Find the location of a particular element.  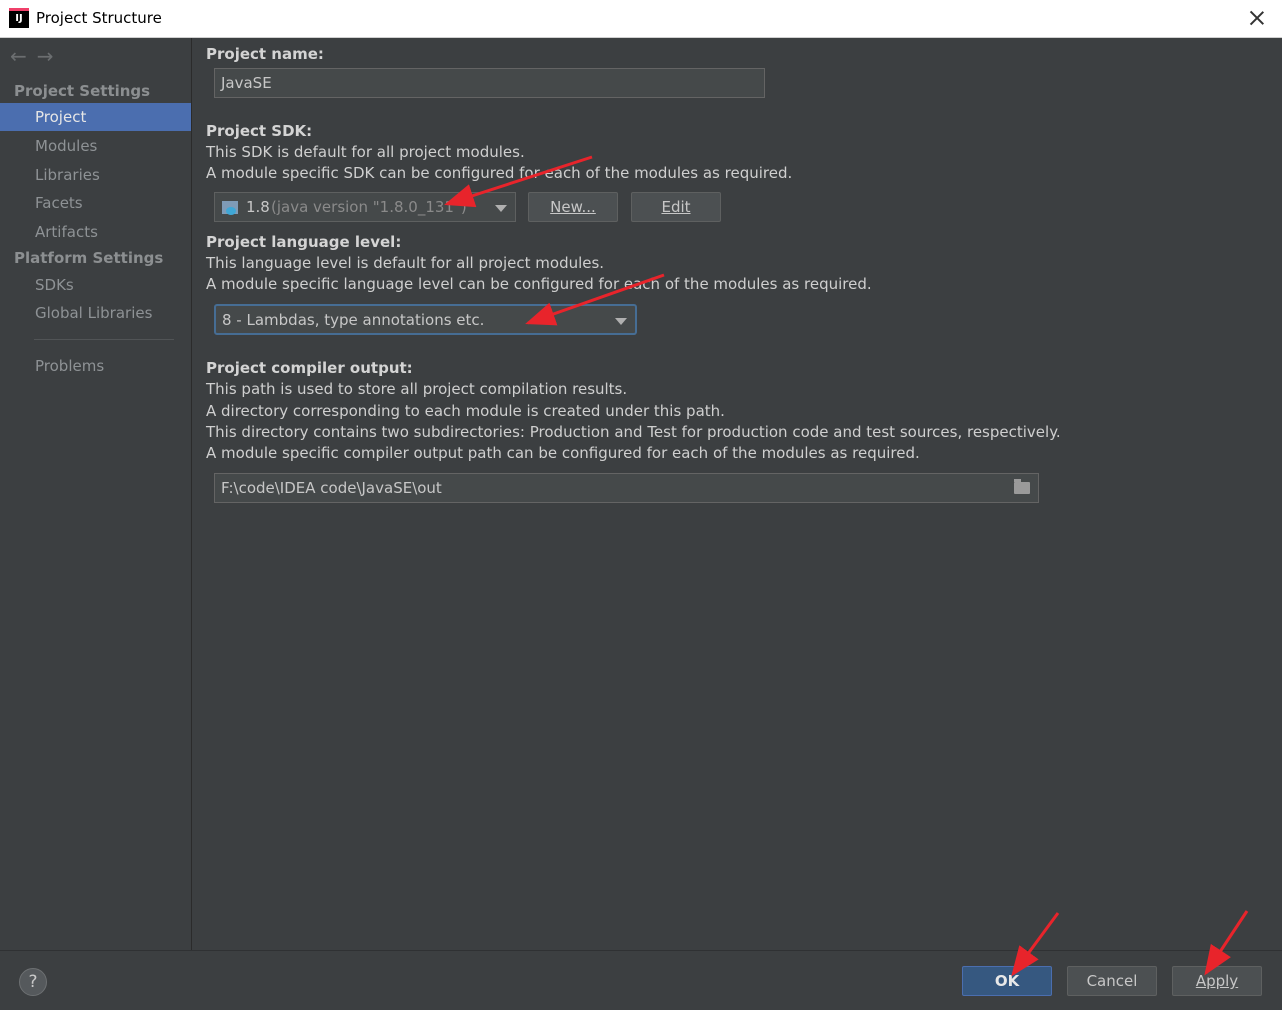

compiler-output-path: F:\code\IDEA code\JavaSE\out is located at coordinates (331, 488).